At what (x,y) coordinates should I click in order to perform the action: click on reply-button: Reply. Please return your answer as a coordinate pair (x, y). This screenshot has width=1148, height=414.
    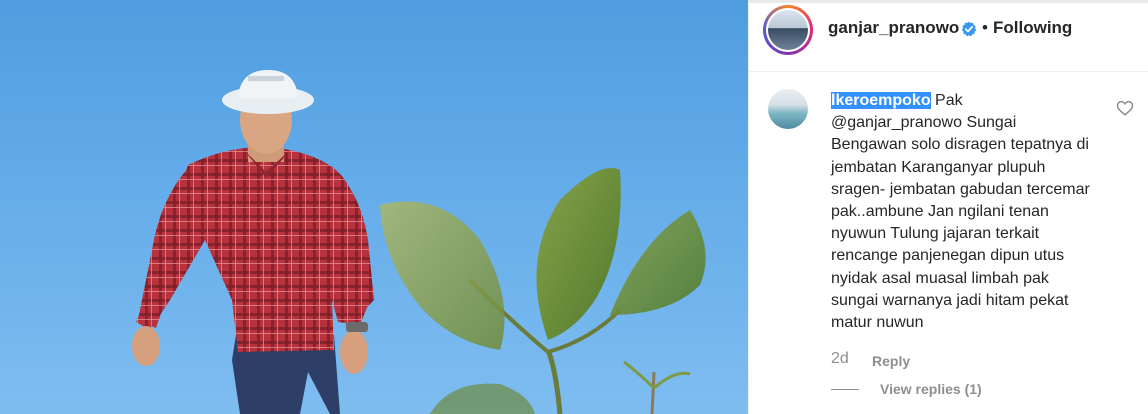
    Looking at the image, I should click on (891, 361).